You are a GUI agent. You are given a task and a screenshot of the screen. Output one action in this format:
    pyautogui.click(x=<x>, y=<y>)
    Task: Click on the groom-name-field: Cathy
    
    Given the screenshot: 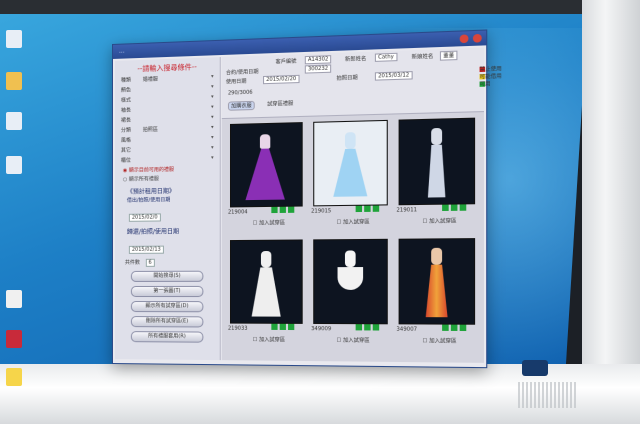 What is the action you would take?
    pyautogui.click(x=386, y=57)
    